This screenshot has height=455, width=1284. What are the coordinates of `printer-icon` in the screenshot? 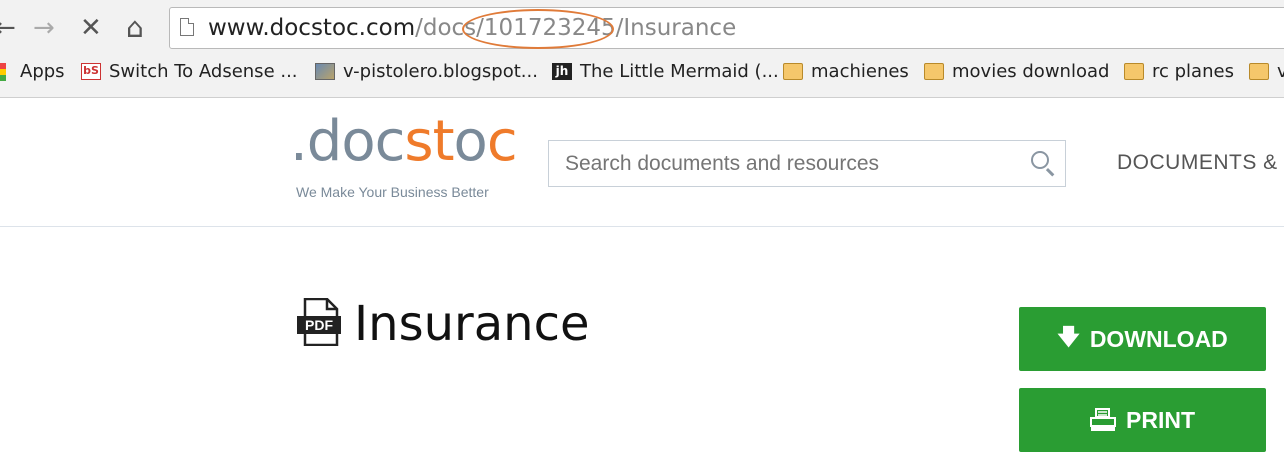 It's located at (1103, 419).